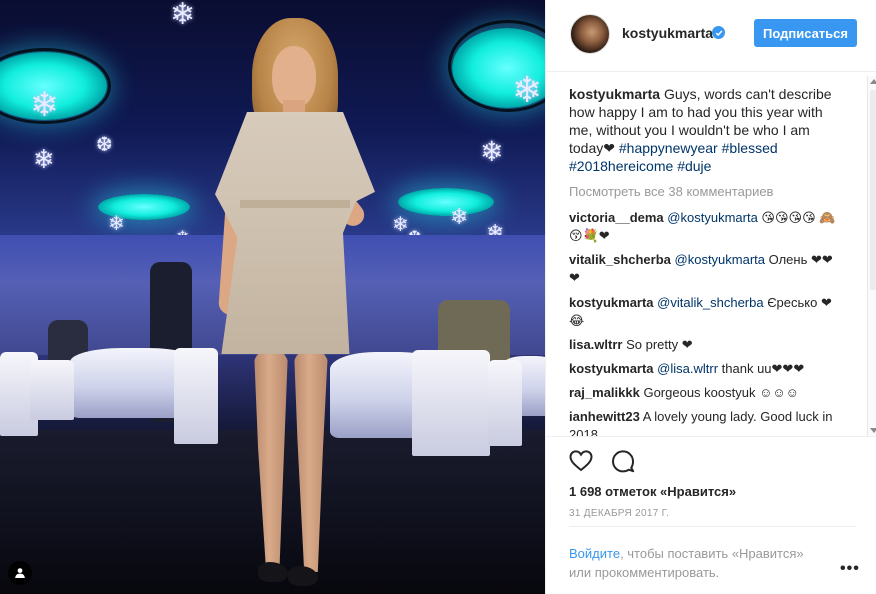 The width and height of the screenshot is (876, 594). I want to click on header-username: kostyukmarta, so click(667, 33).